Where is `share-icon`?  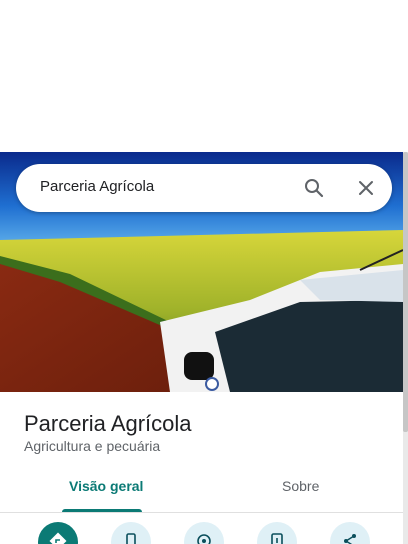
share-icon is located at coordinates (350, 539).